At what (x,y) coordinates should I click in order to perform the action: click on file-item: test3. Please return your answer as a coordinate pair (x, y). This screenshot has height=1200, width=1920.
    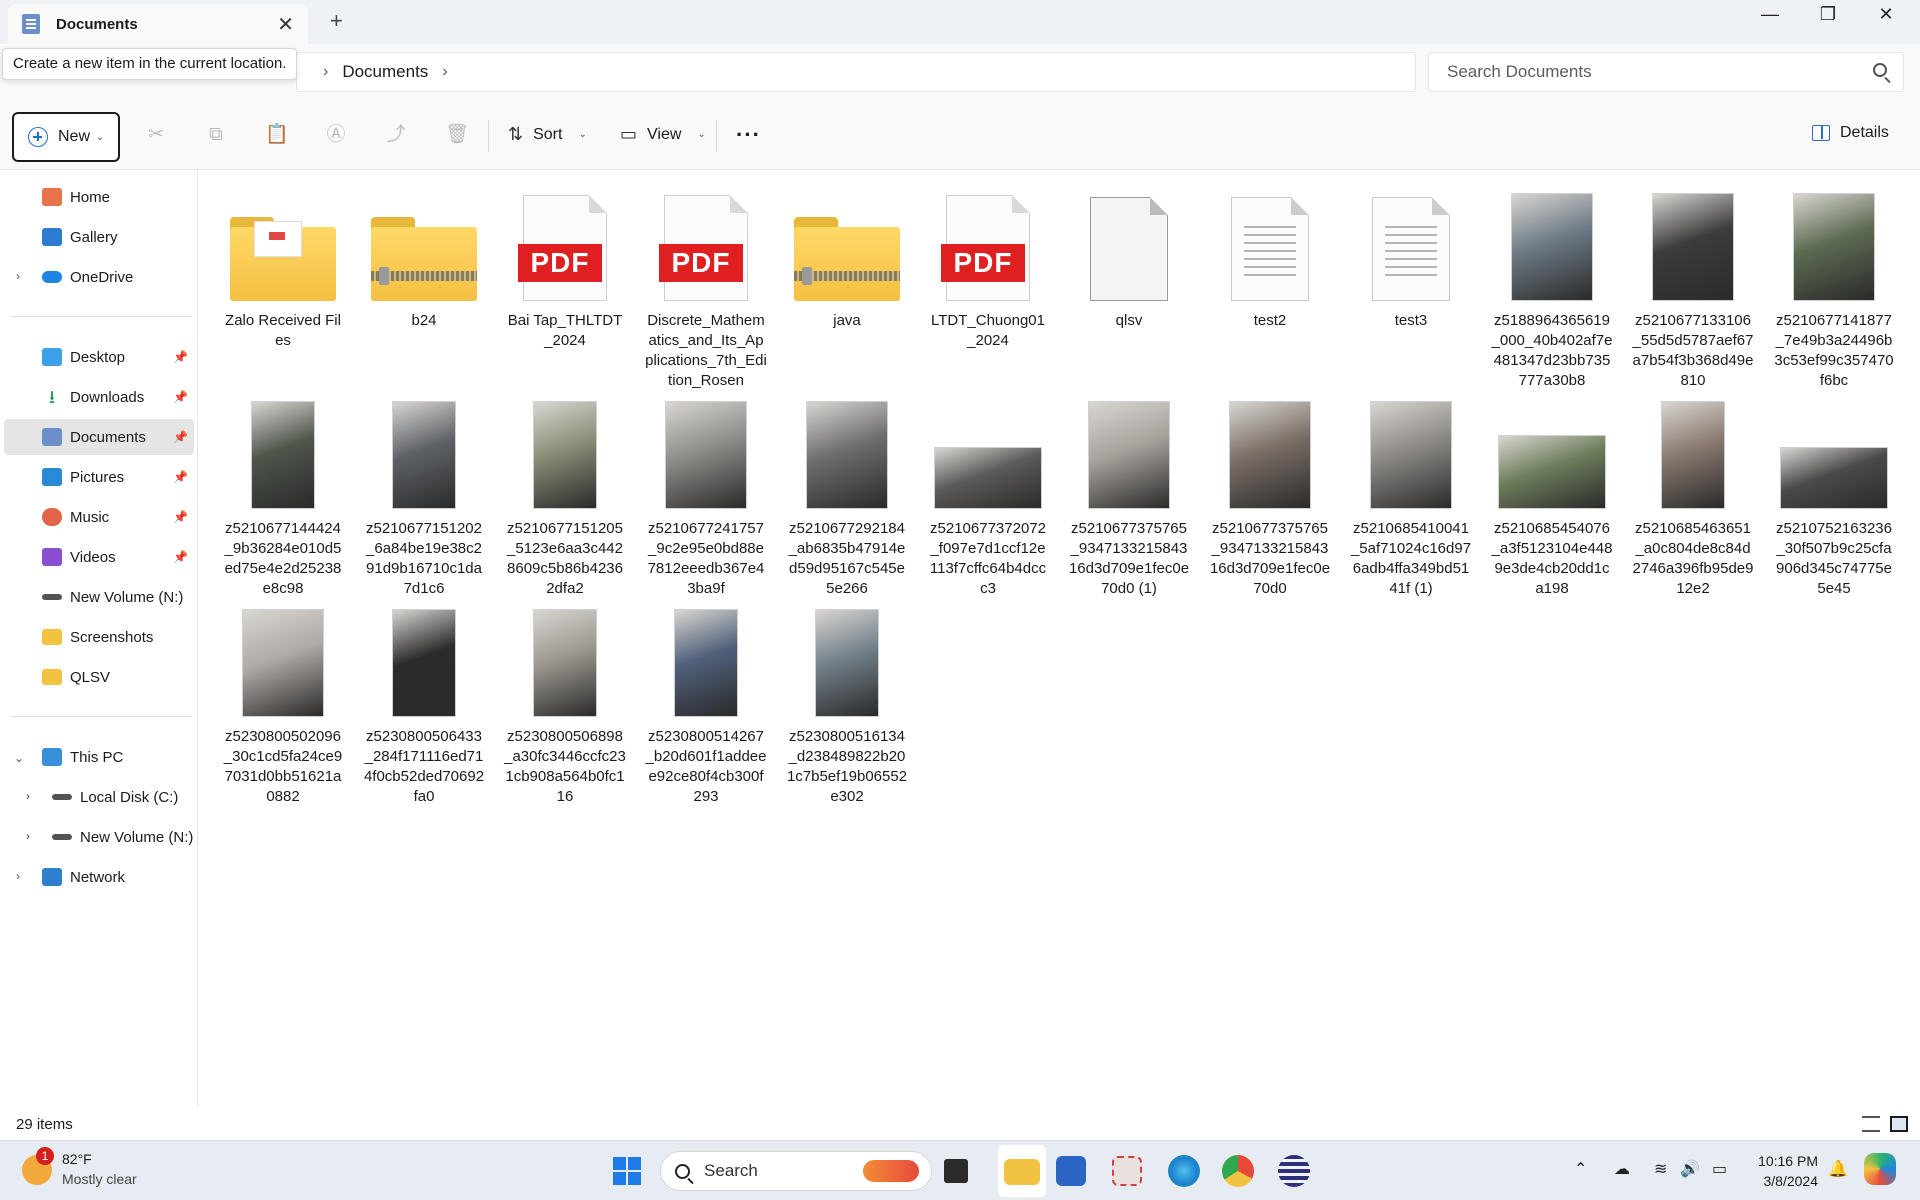
    Looking at the image, I should click on (1411, 258).